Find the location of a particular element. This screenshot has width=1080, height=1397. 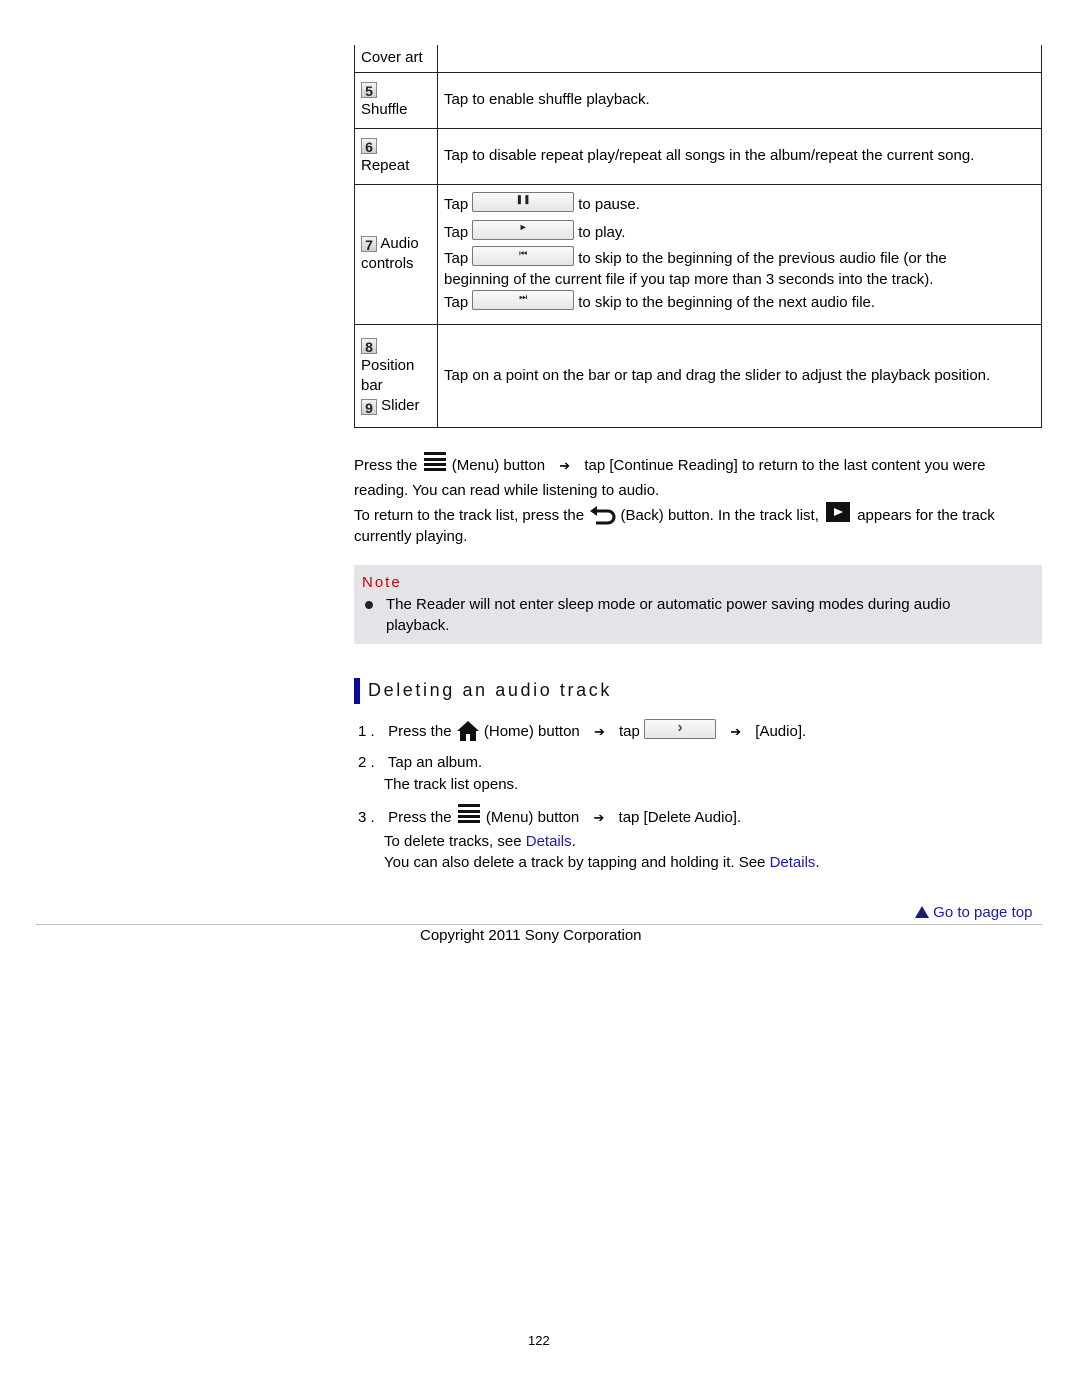

number-8-badge: 8 is located at coordinates (369, 346).